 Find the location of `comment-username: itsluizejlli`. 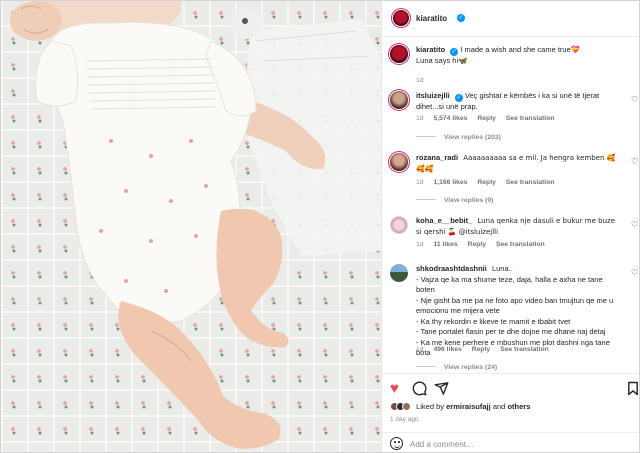

comment-username: itsluizejlli is located at coordinates (433, 95).